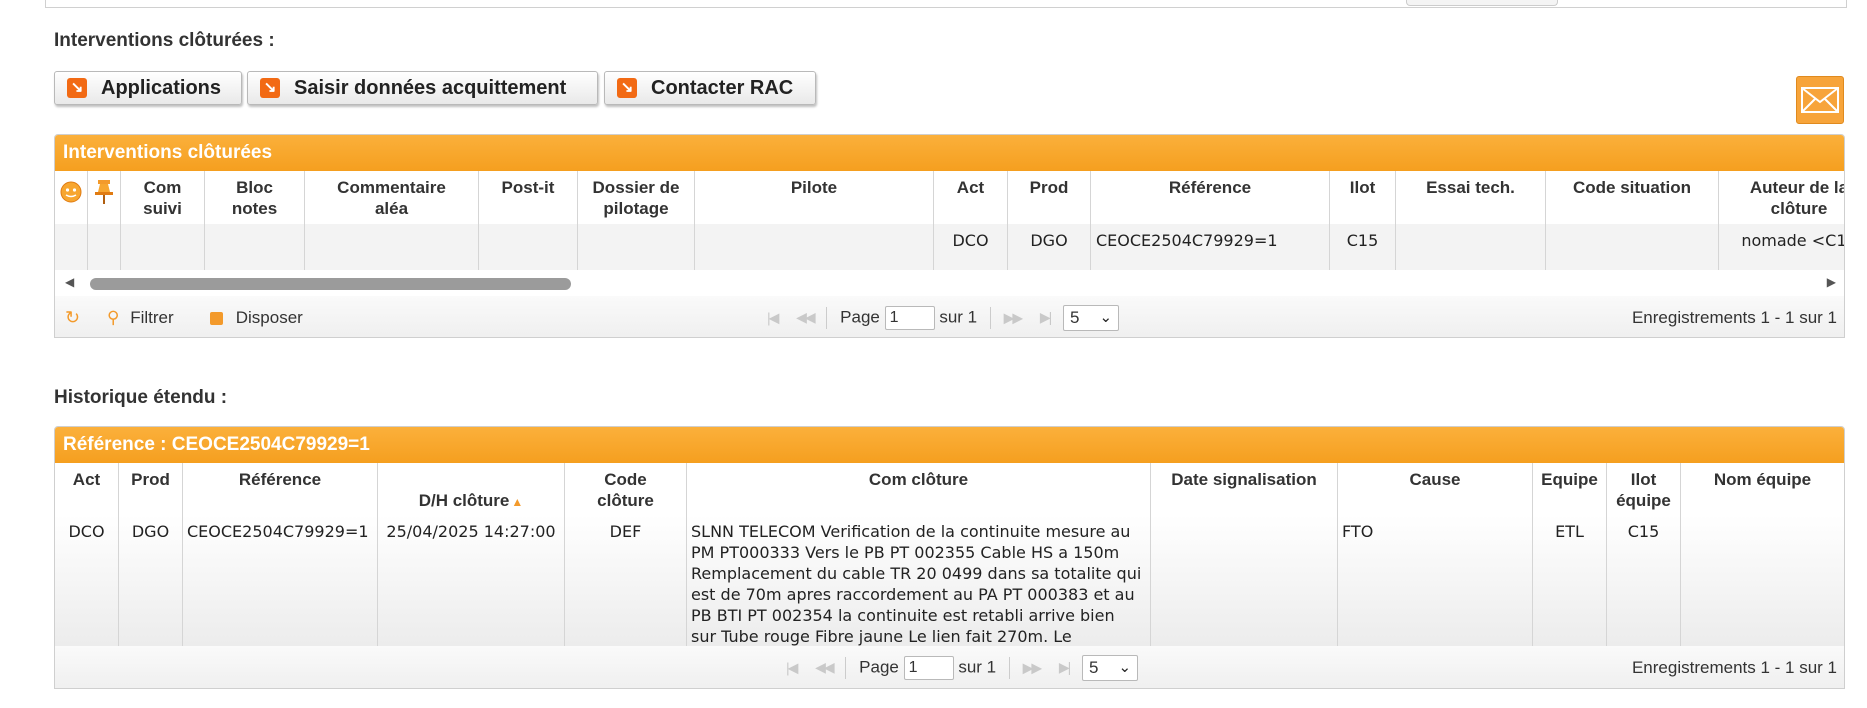  What do you see at coordinates (1482, 3) in the screenshot?
I see `top-panel-control` at bounding box center [1482, 3].